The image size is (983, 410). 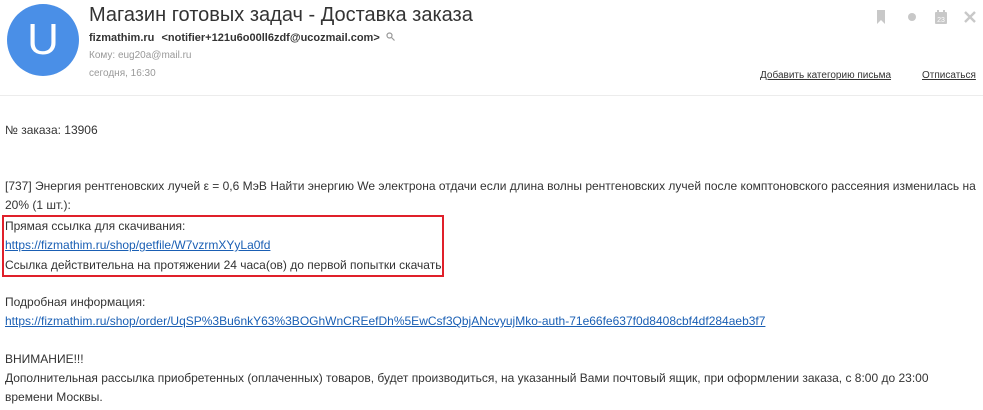 What do you see at coordinates (912, 17) in the screenshot?
I see `dot-icon` at bounding box center [912, 17].